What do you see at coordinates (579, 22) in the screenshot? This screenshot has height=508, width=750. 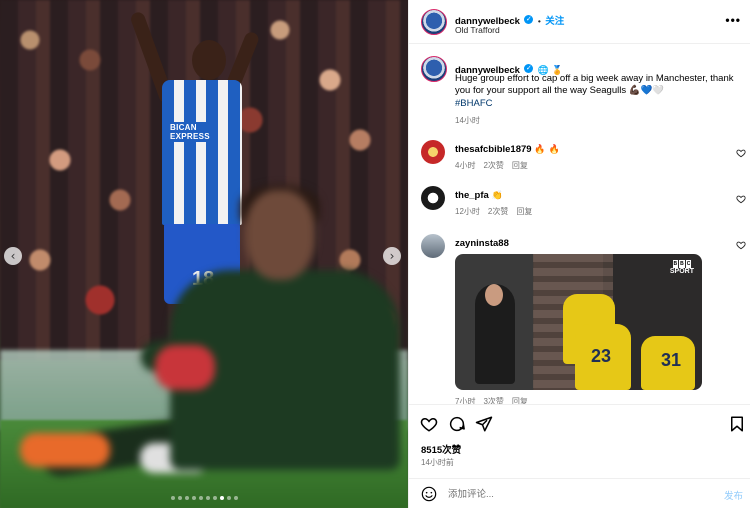 I see `post-header: dannywelbeck ✓ • 关注 Old Trafford •••` at bounding box center [579, 22].